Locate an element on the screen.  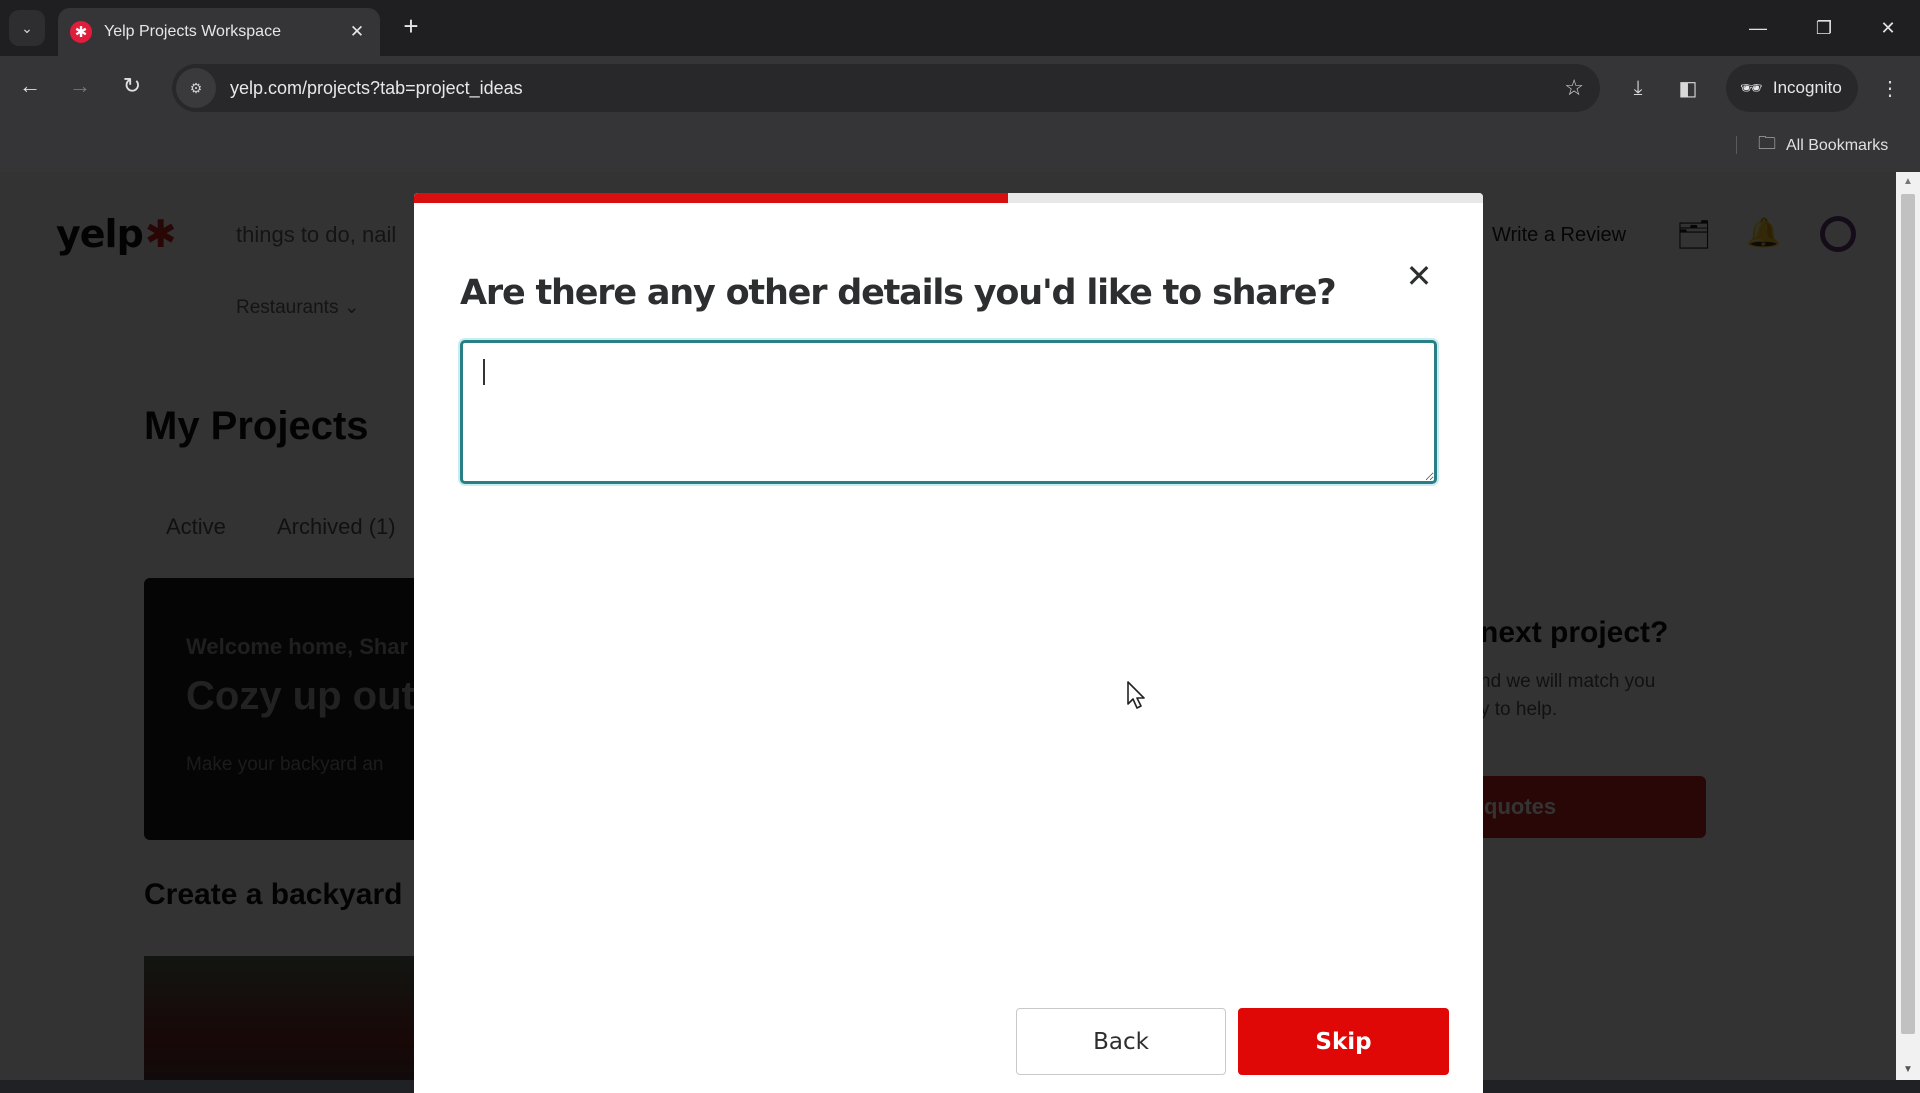
restore-icon: ❐ is located at coordinates (1824, 27).